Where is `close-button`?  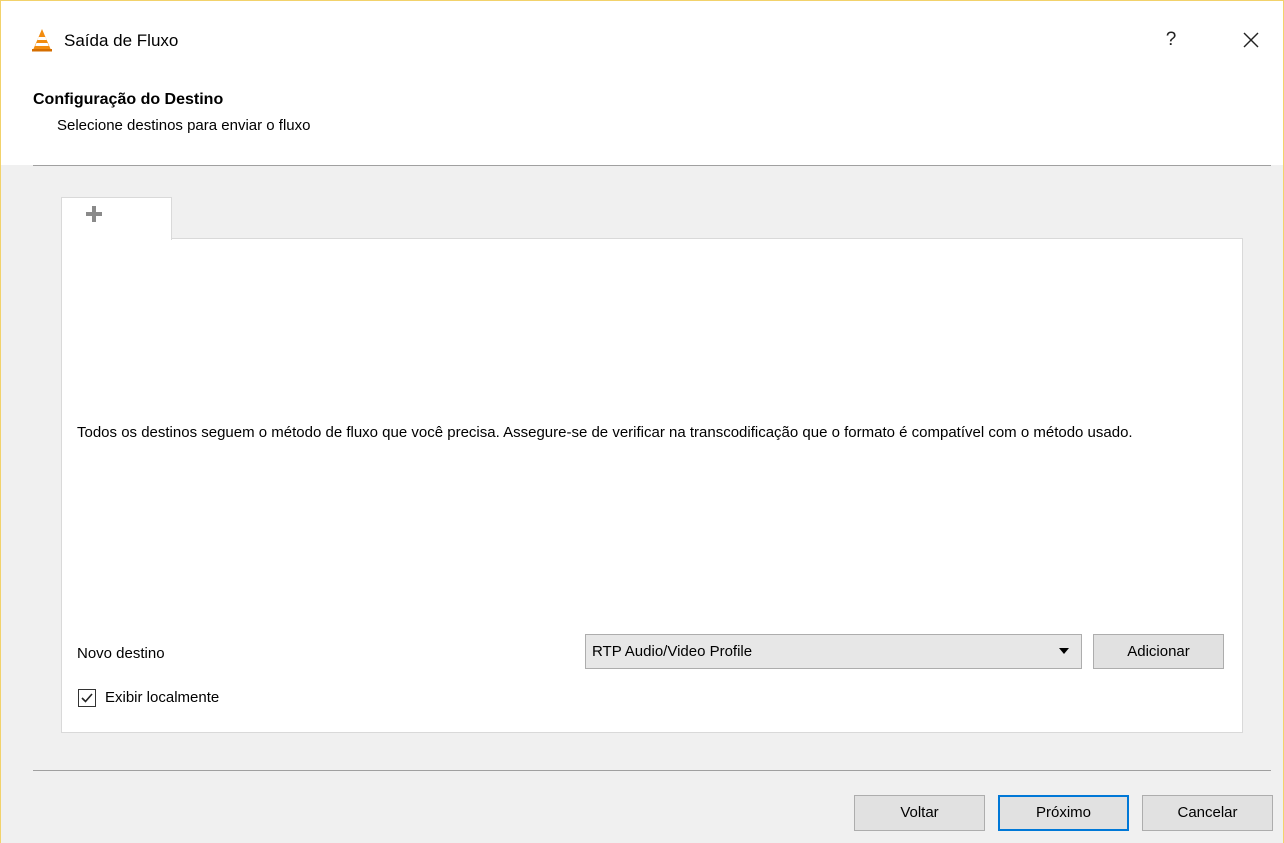 close-button is located at coordinates (1251, 40).